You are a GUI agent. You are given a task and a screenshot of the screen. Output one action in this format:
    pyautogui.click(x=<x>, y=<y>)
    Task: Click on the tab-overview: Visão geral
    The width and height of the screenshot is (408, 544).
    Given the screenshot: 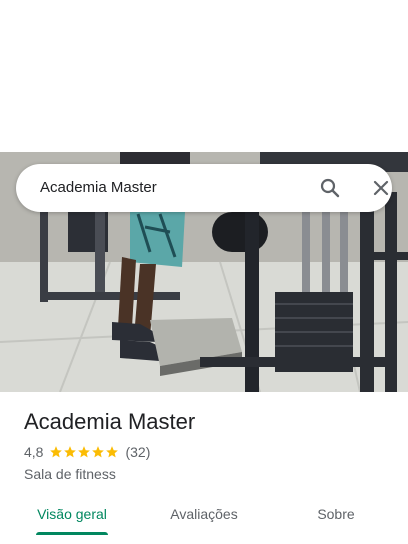 What is the action you would take?
    pyautogui.click(x=72, y=514)
    